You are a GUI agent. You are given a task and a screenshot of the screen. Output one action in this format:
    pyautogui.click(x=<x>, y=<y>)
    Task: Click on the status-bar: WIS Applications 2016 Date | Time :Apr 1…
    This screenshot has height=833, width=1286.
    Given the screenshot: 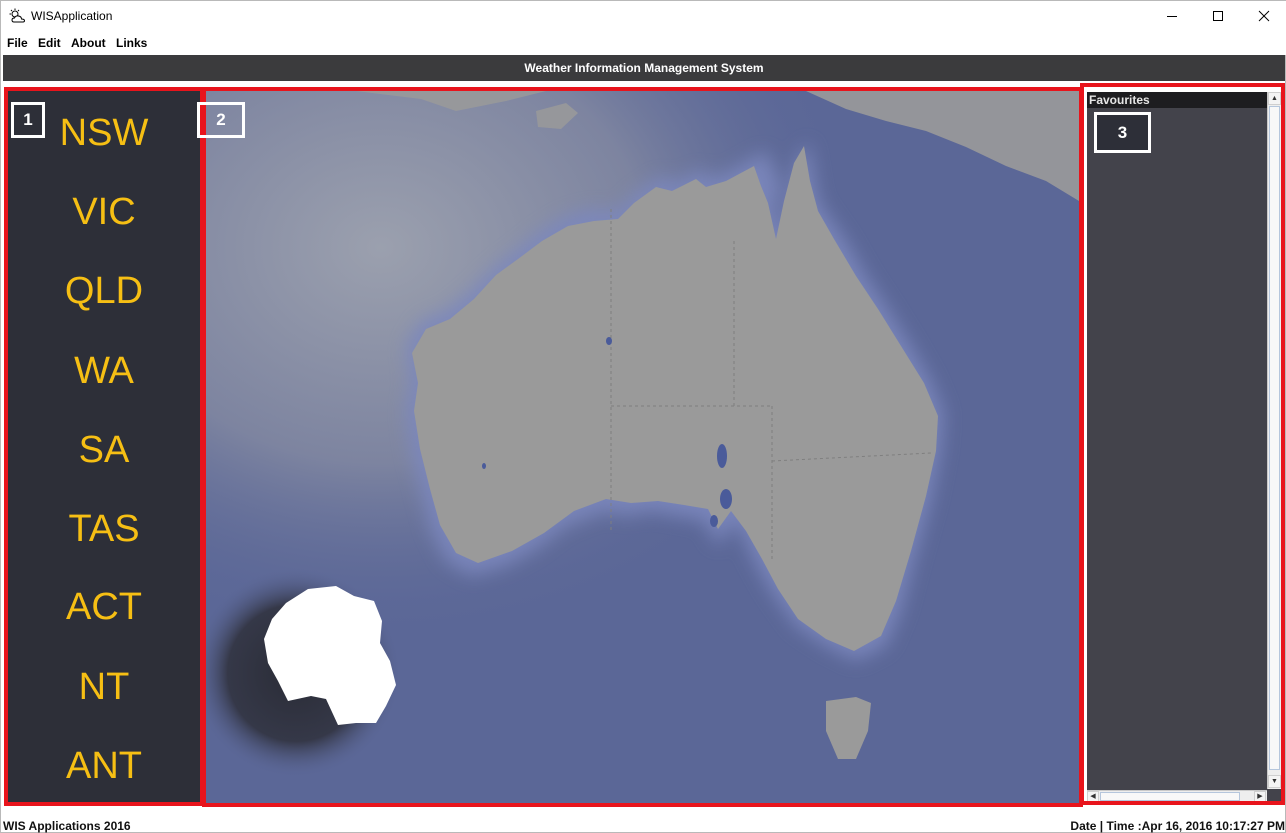 What is the action you would take?
    pyautogui.click(x=643, y=823)
    